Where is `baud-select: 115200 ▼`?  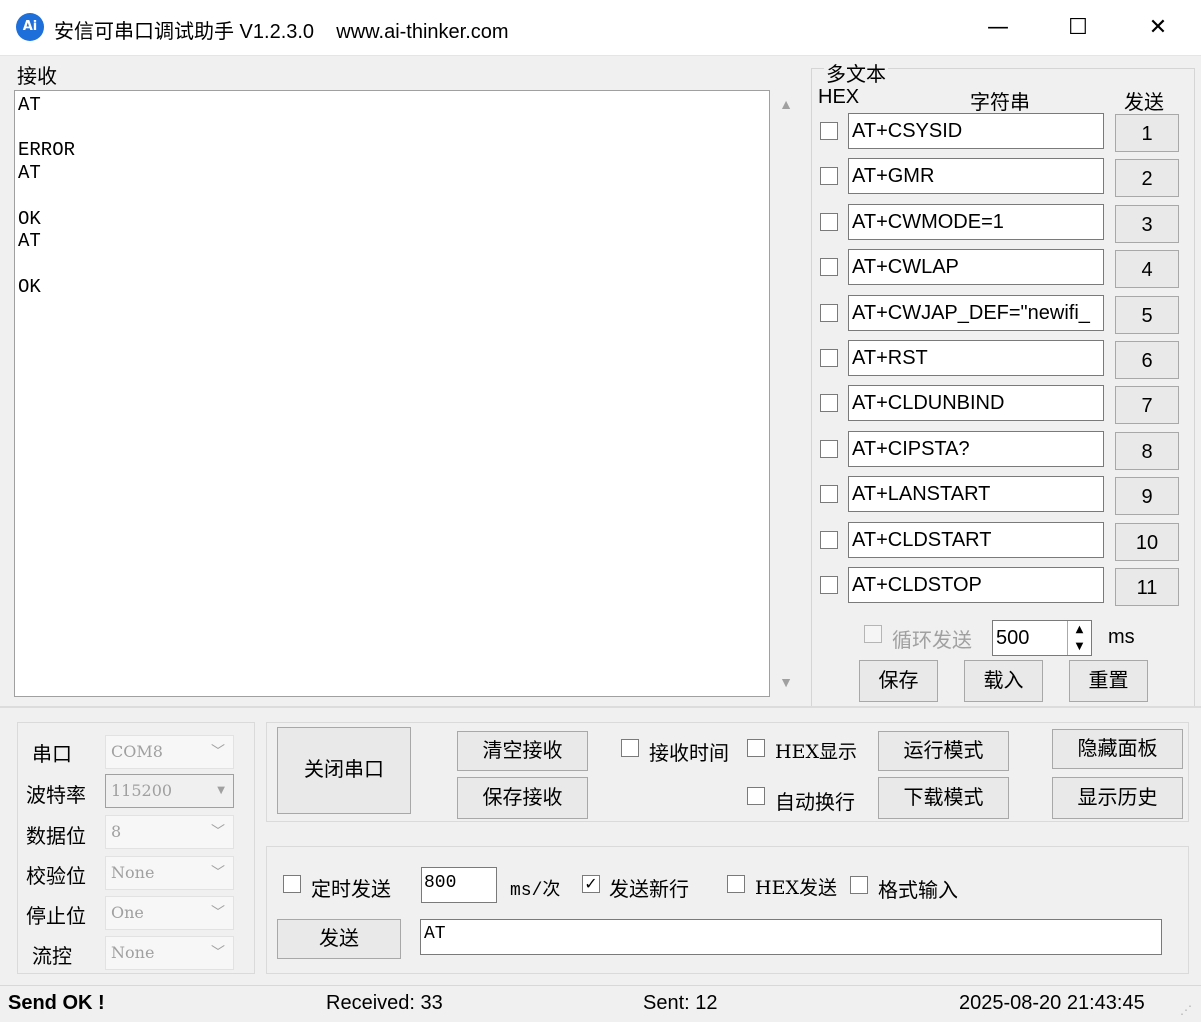 baud-select: 115200 ▼ is located at coordinates (169, 791).